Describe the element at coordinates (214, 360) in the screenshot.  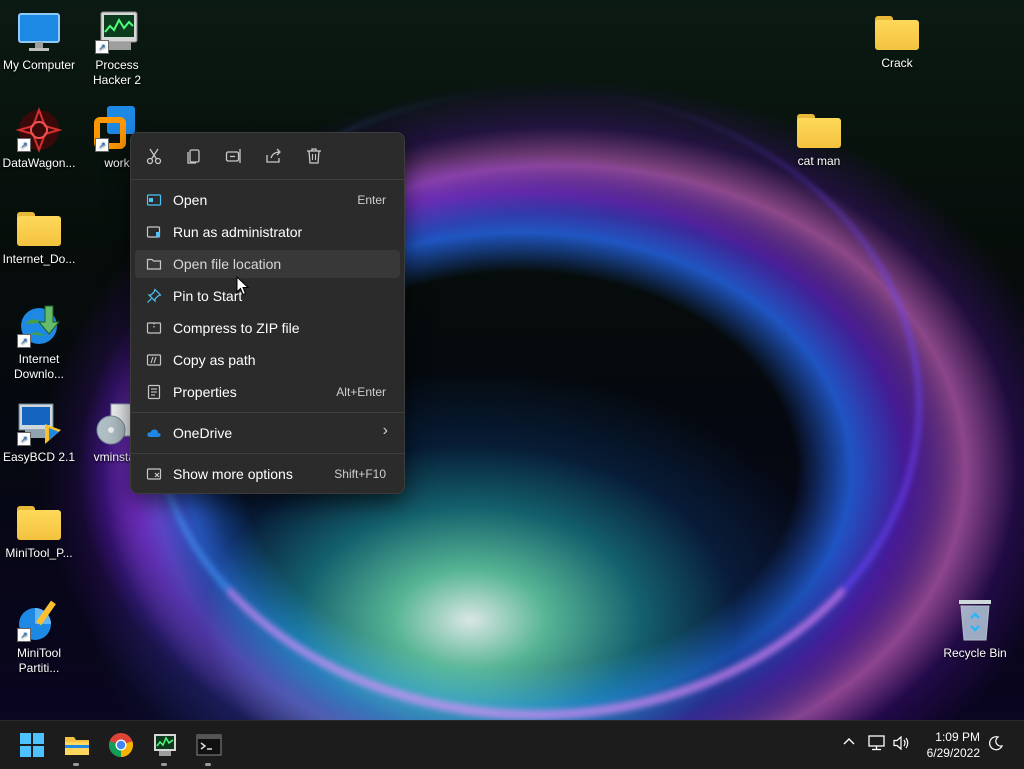
I see `menu-item-label: Copy as path` at that location.